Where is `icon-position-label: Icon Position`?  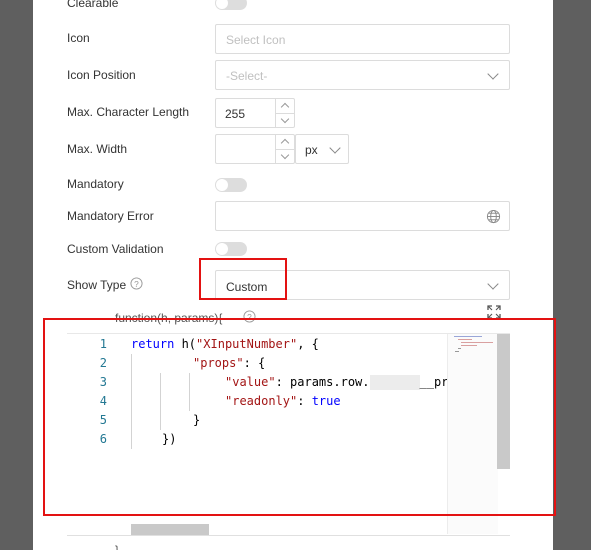 icon-position-label: Icon Position is located at coordinates (101, 75).